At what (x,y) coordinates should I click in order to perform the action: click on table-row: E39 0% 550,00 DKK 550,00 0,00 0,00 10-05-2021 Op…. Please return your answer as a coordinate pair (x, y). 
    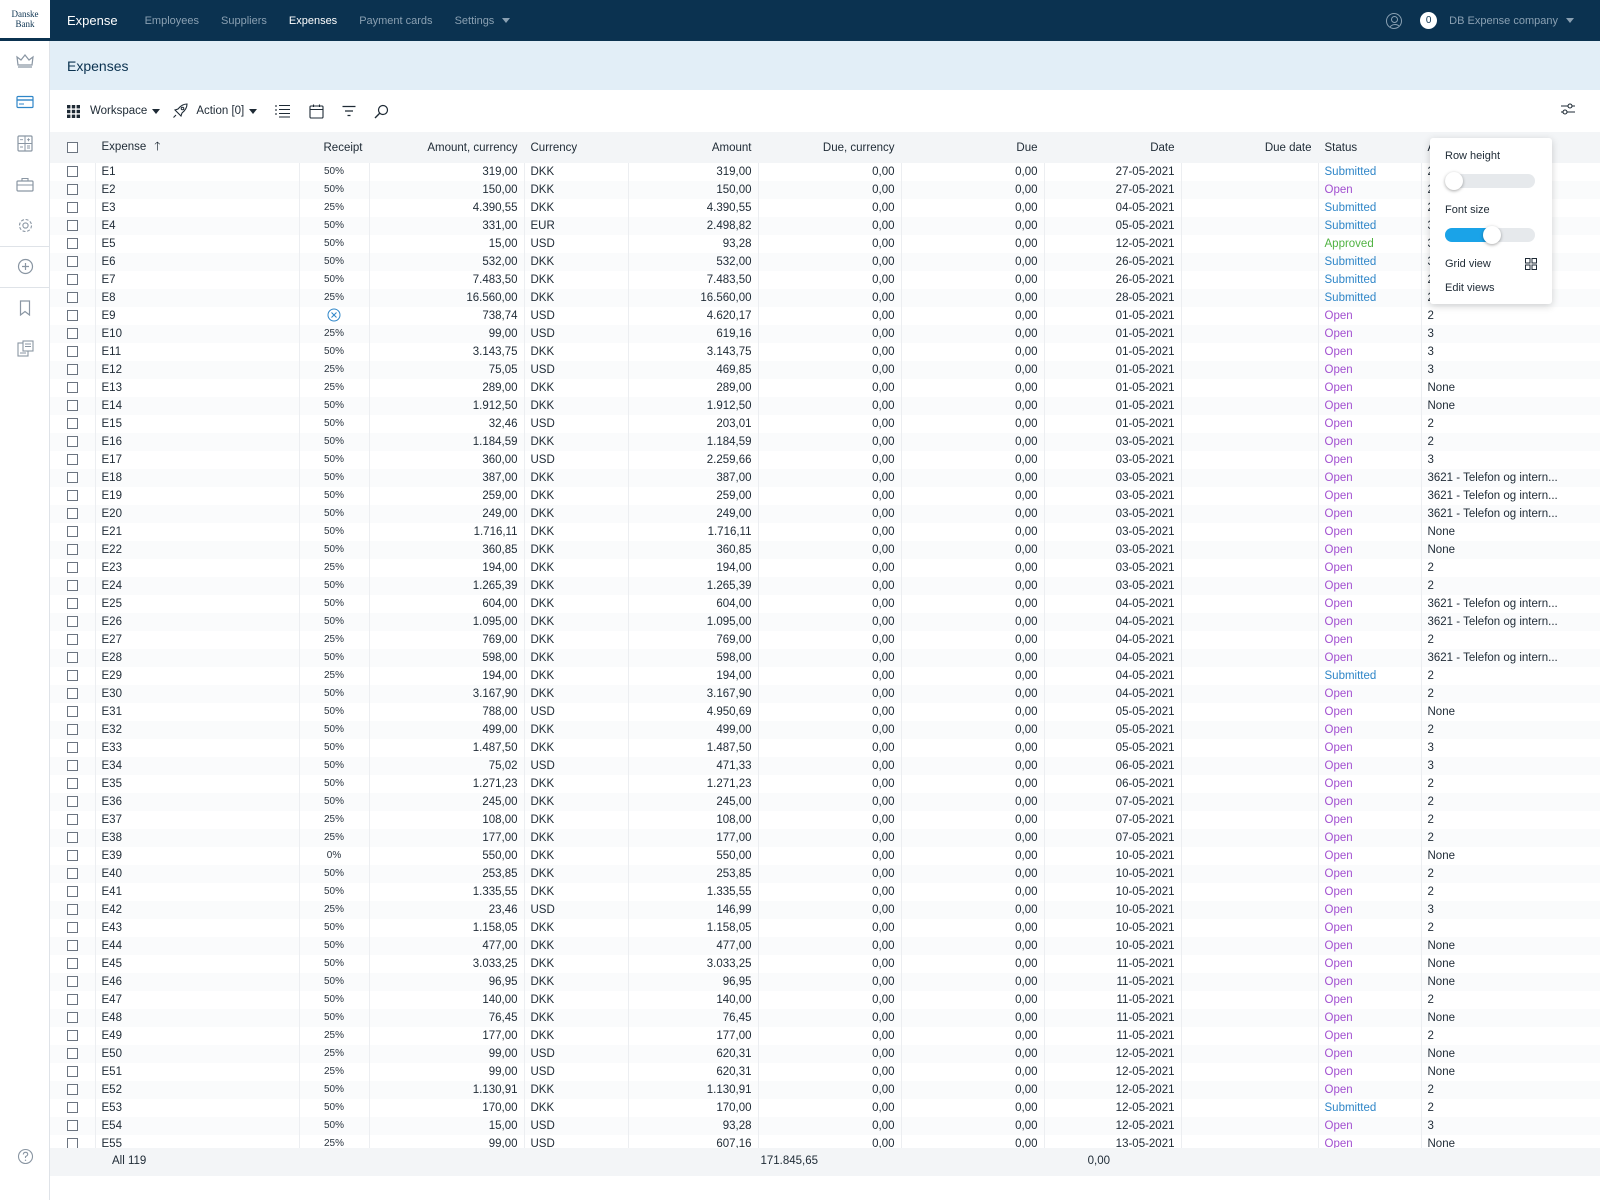
    Looking at the image, I should click on (825, 856).